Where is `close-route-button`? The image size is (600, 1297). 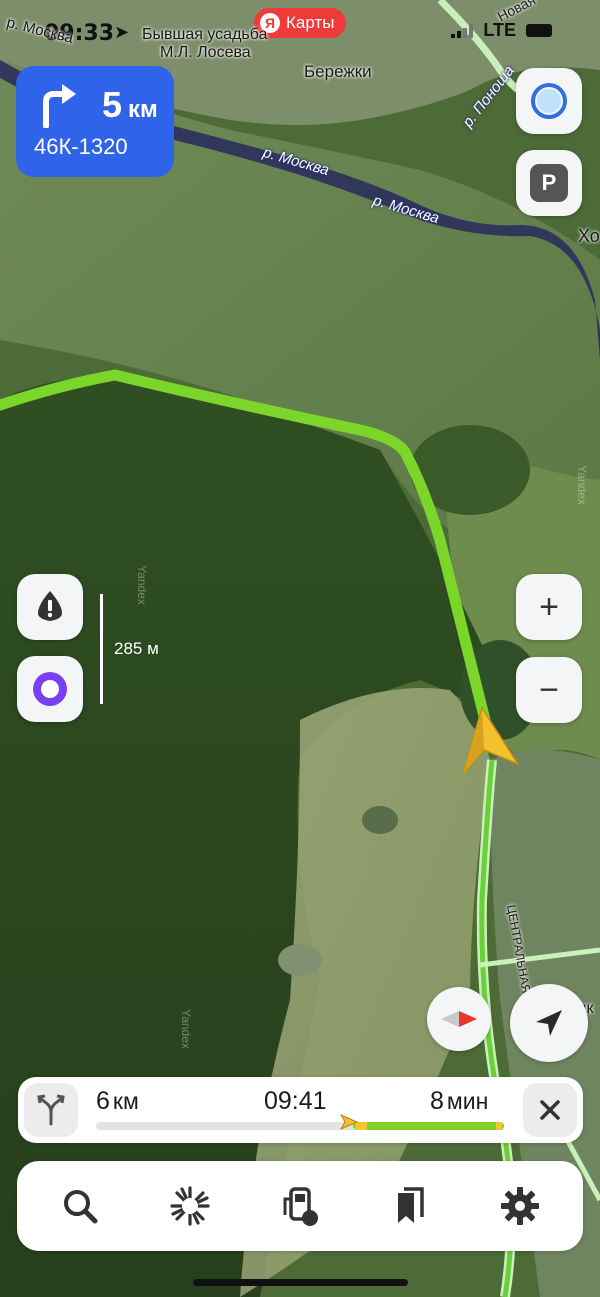
close-route-button is located at coordinates (550, 1110).